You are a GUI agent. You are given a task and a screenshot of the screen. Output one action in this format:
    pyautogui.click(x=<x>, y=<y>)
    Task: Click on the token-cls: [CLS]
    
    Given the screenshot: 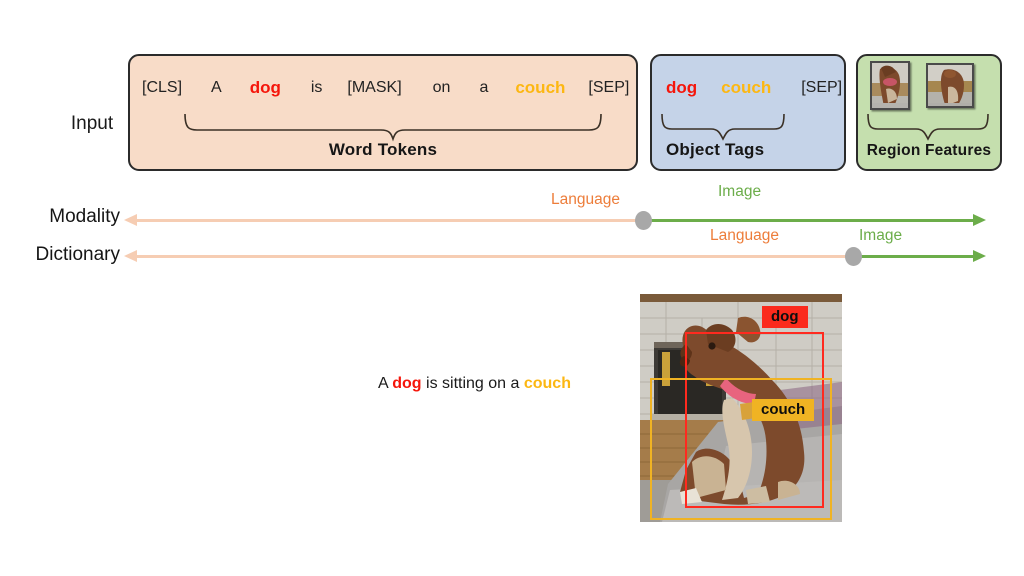 What is the action you would take?
    pyautogui.click(x=162, y=87)
    